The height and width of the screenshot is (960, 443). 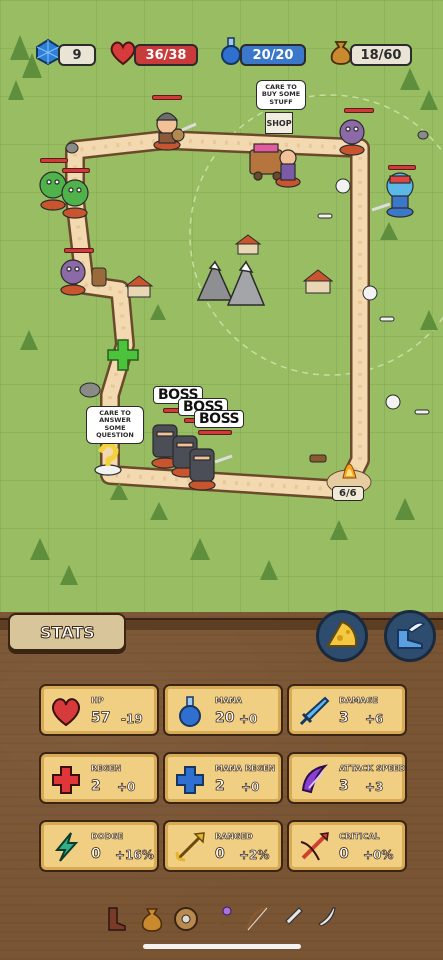 What do you see at coordinates (229, 701) in the screenshot?
I see `stat-label: MANA` at bounding box center [229, 701].